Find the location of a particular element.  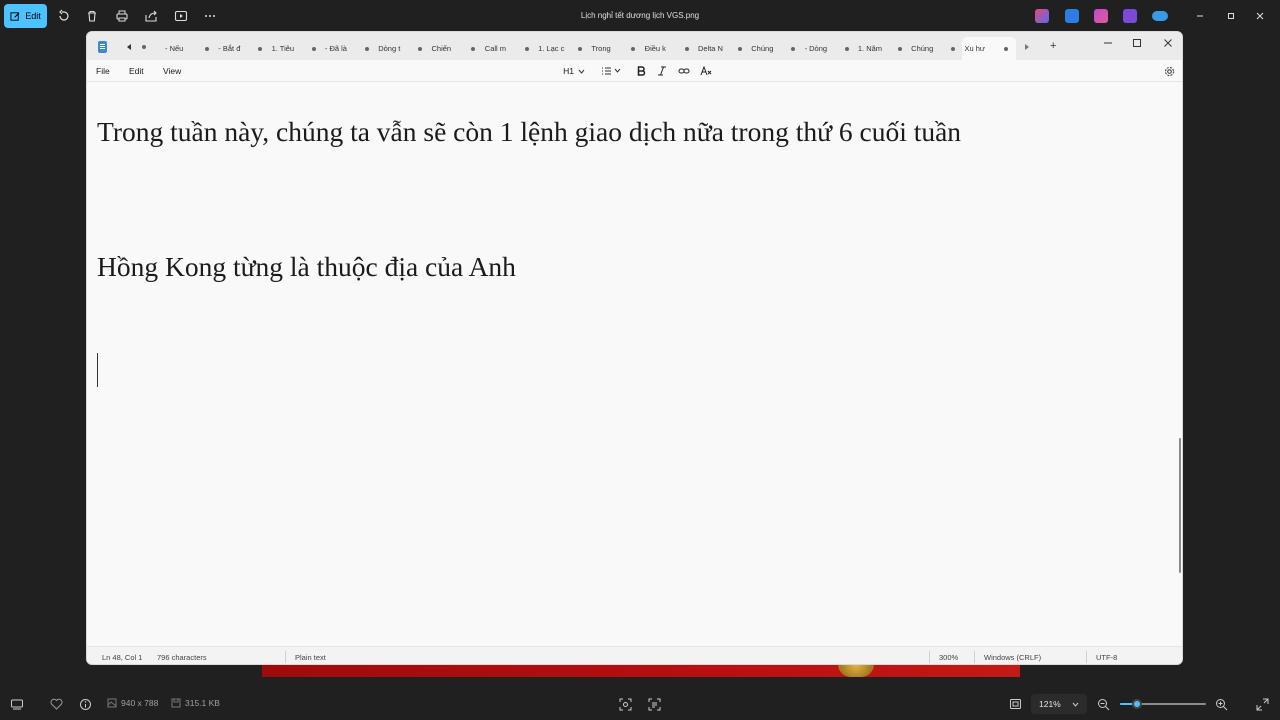

delete-icon is located at coordinates (92, 16).